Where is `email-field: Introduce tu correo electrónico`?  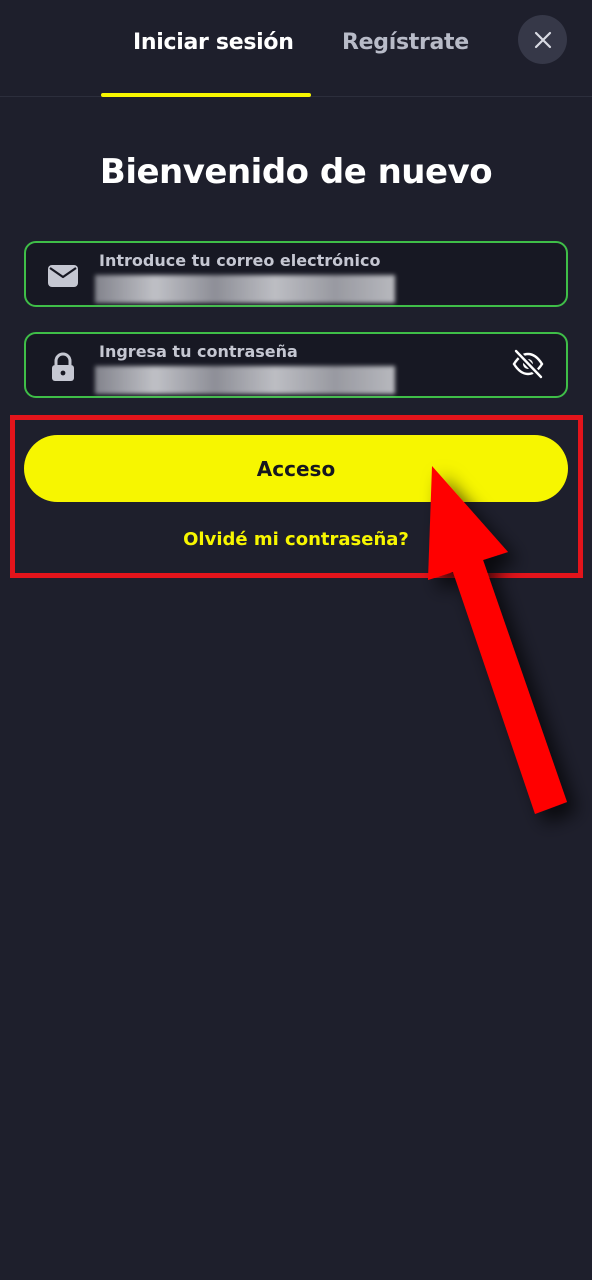 email-field: Introduce tu correo electrónico is located at coordinates (296, 274).